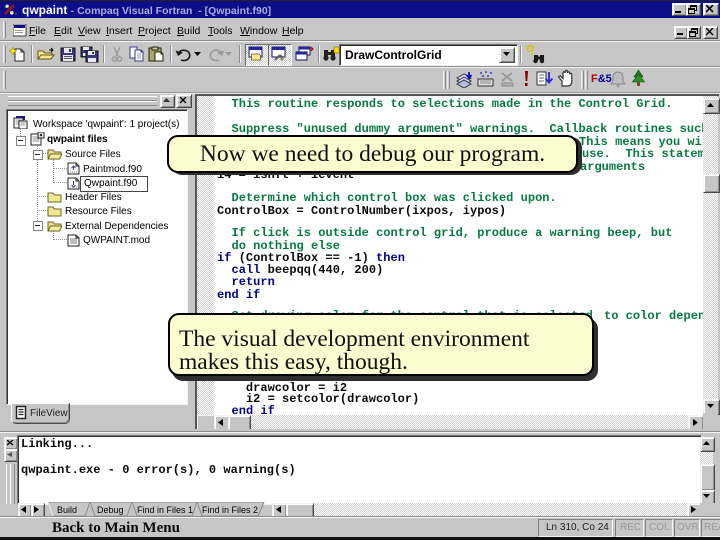  Describe the element at coordinates (67, 510) in the screenshot. I see `svg-text: Build` at that location.